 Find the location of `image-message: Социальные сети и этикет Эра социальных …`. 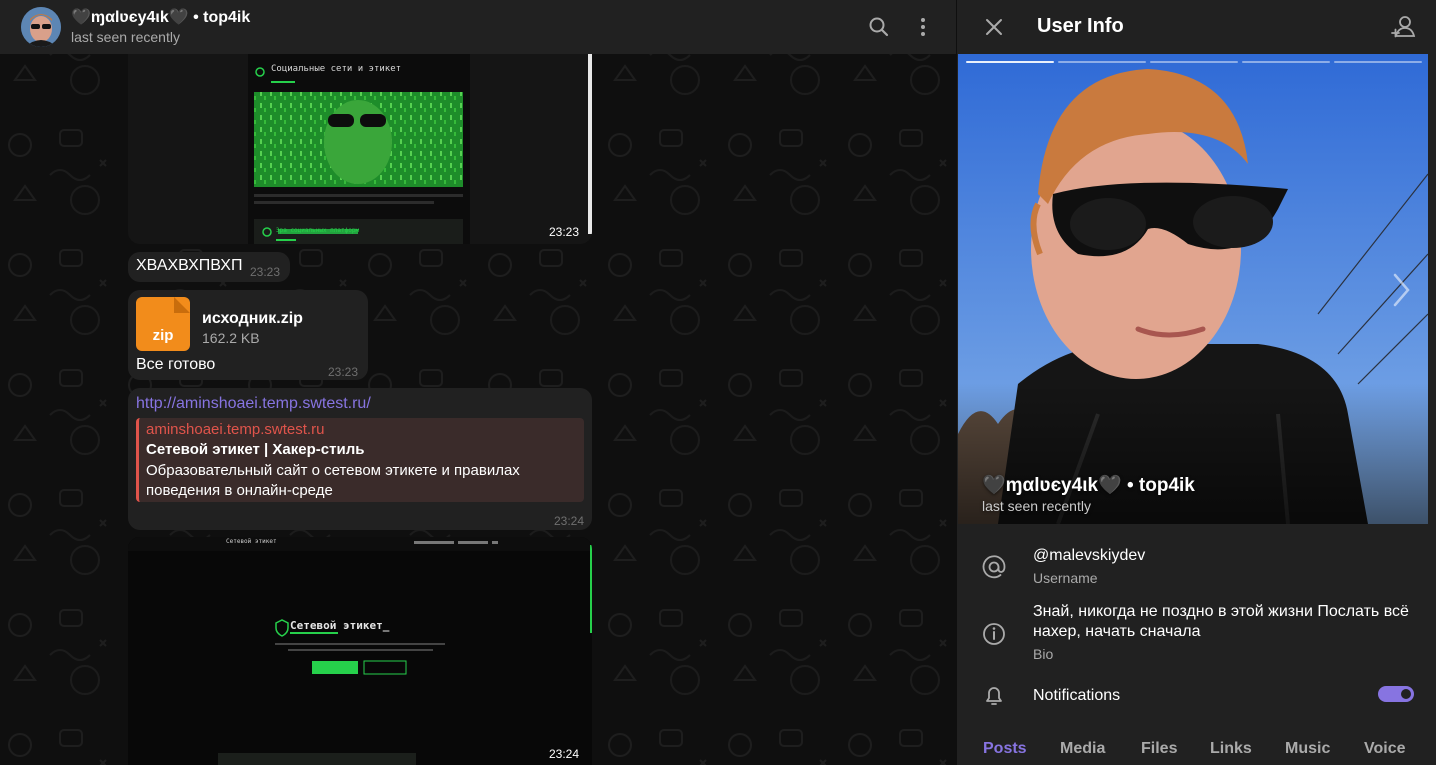

image-message: Социальные сети и этикет Эра социальных … is located at coordinates (360, 149).